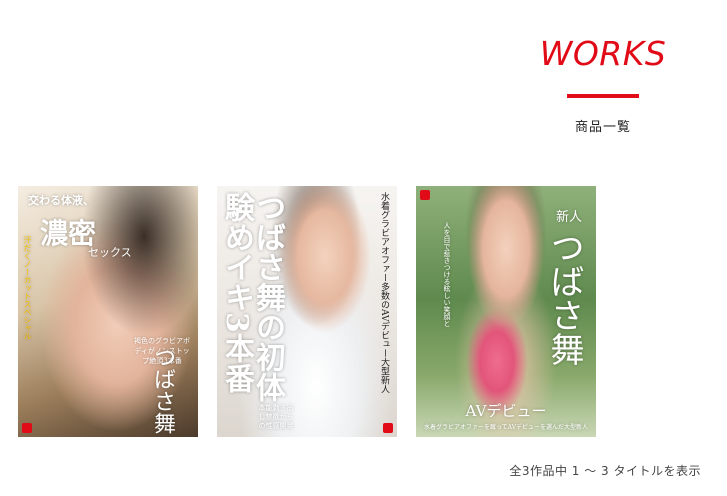  Describe the element at coordinates (252, 297) in the screenshot. I see `cover-main-title: つばさ舞の初体験めイキ3本番` at that location.